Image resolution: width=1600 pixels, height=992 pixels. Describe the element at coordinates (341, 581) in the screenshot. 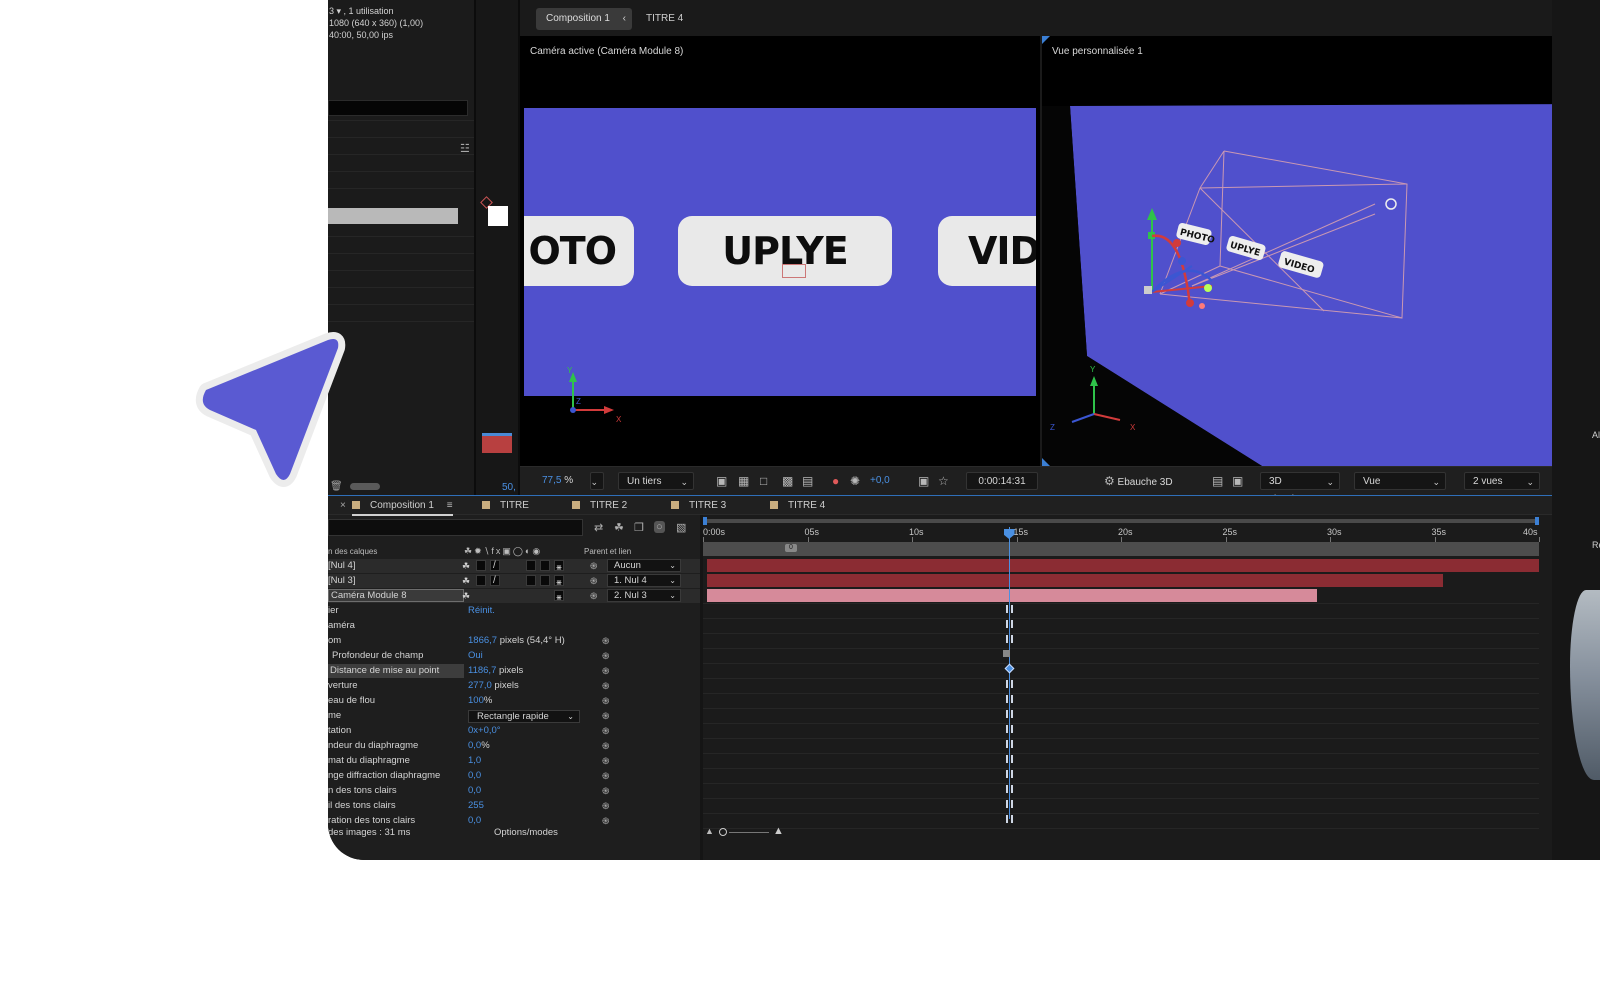

I see `layer-name: [Nul 3]` at that location.